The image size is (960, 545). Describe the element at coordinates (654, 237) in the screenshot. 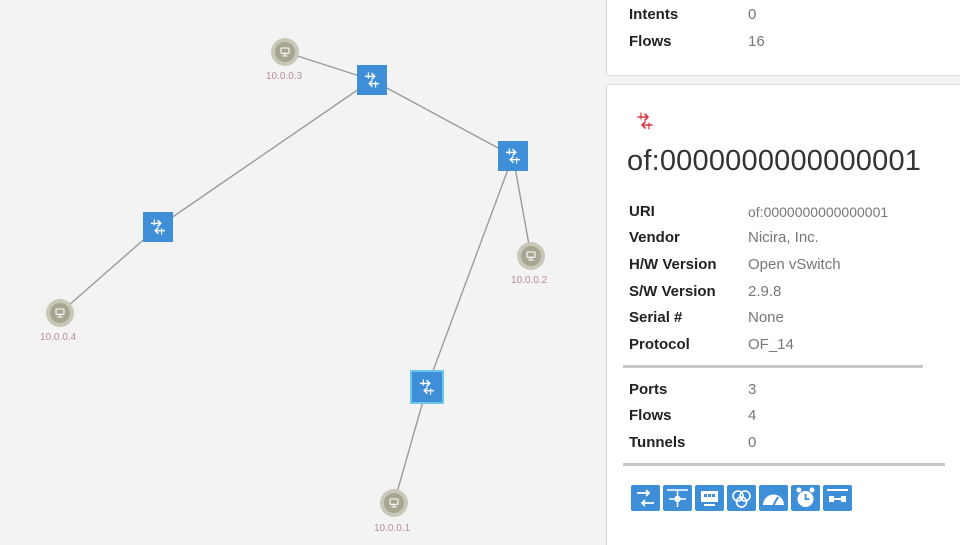

I see `prop-label: Vendor` at that location.